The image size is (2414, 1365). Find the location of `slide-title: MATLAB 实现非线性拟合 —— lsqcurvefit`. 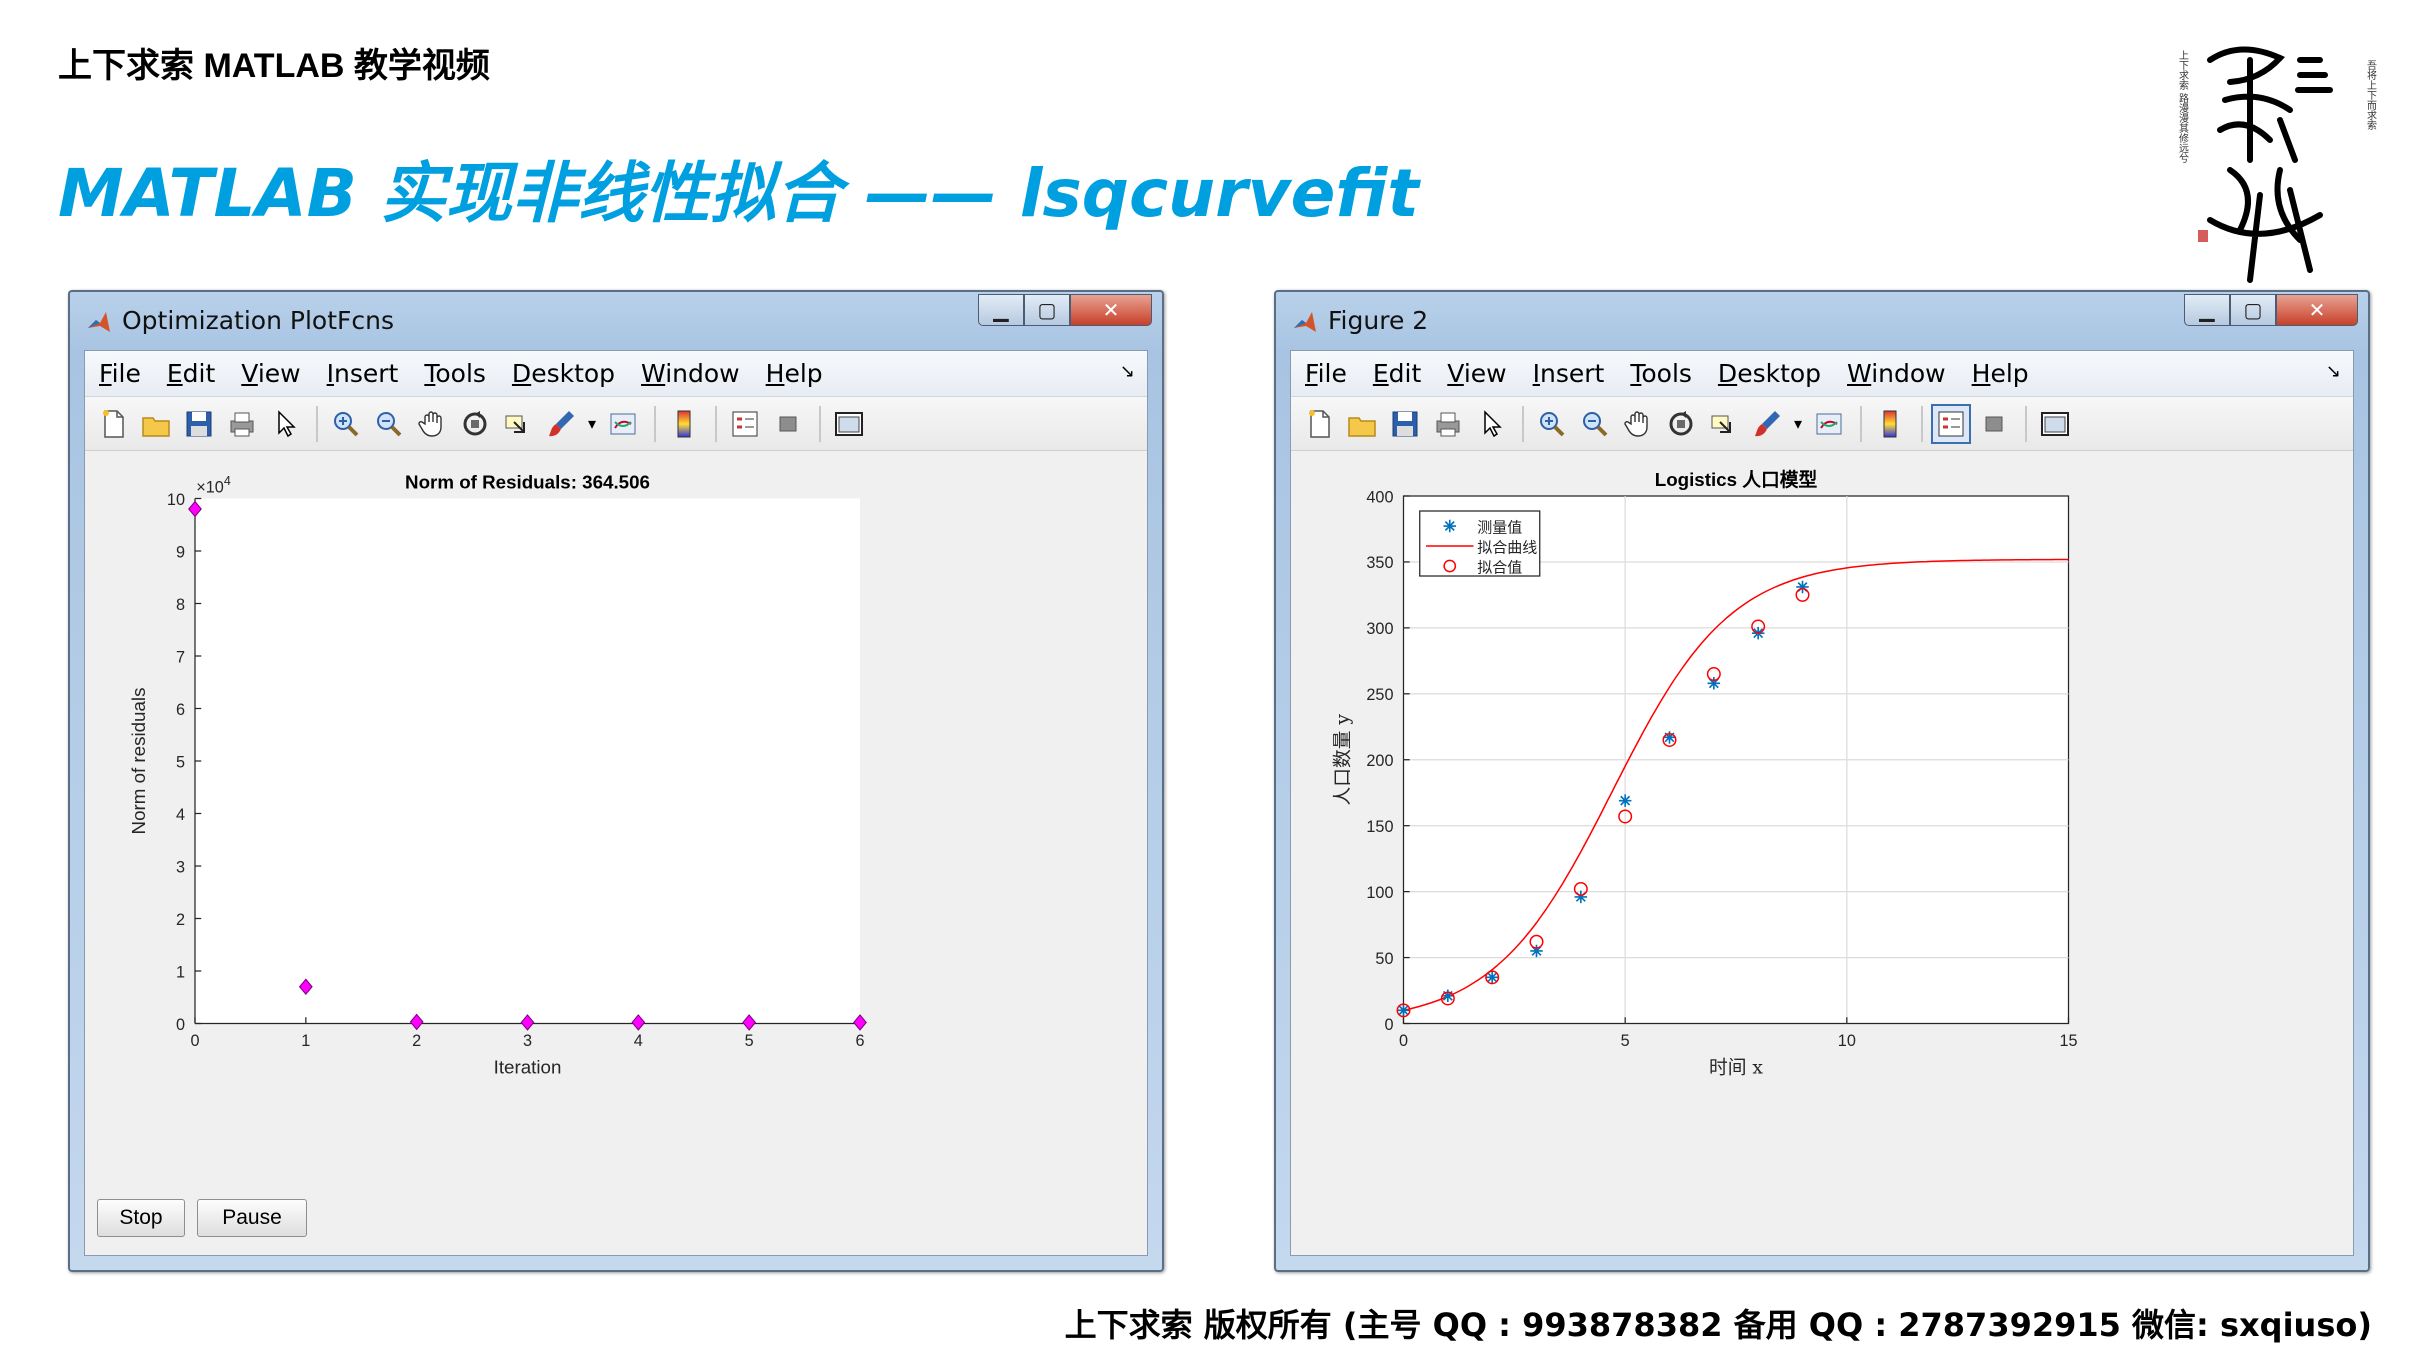

slide-title: MATLAB 实现非线性拟合 —— lsqcurvefit is located at coordinates (738, 193).